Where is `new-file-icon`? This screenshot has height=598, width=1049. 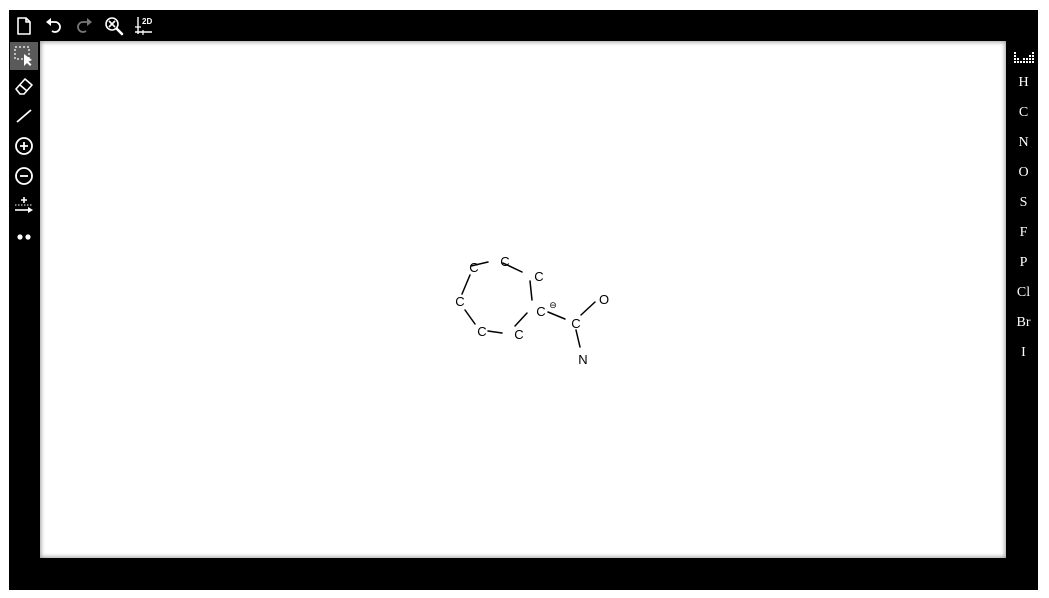 new-file-icon is located at coordinates (24, 26).